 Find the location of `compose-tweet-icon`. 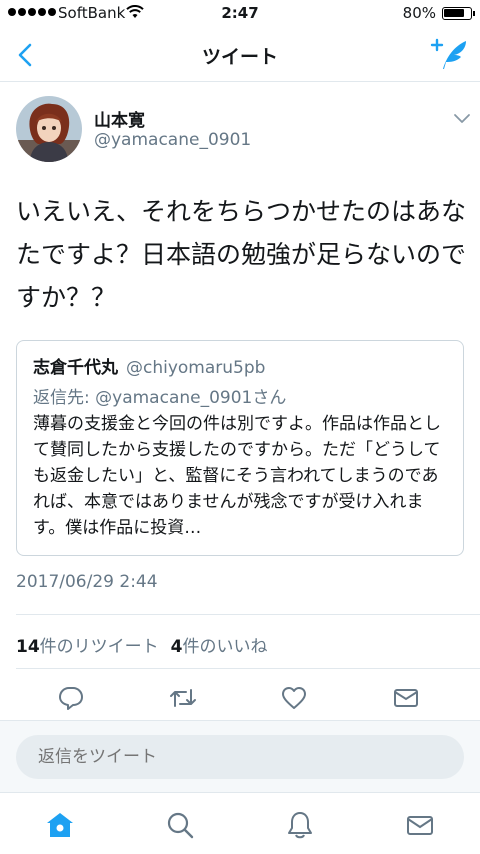

compose-tweet-icon is located at coordinates (448, 53).